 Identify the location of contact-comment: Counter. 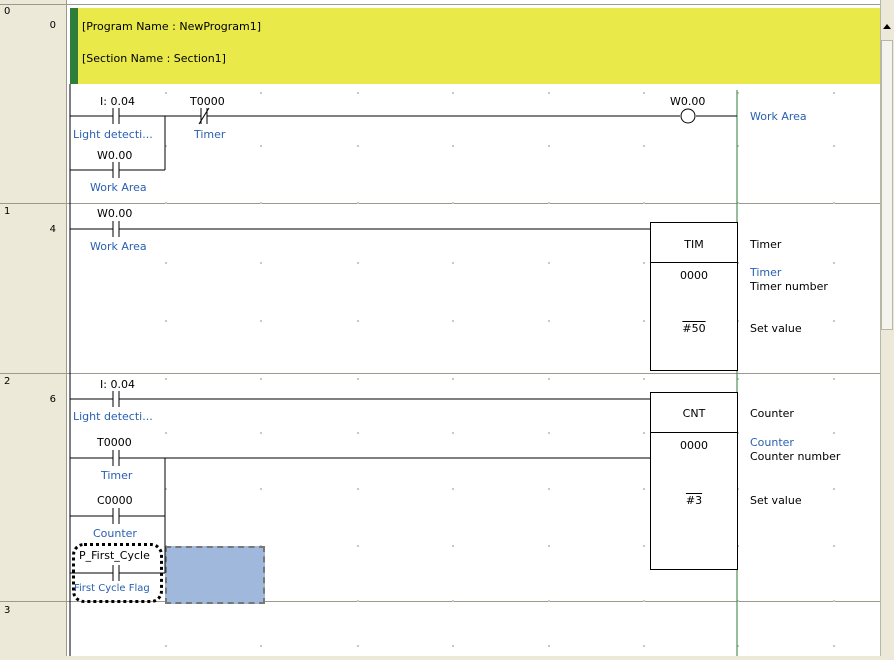
(115, 533).